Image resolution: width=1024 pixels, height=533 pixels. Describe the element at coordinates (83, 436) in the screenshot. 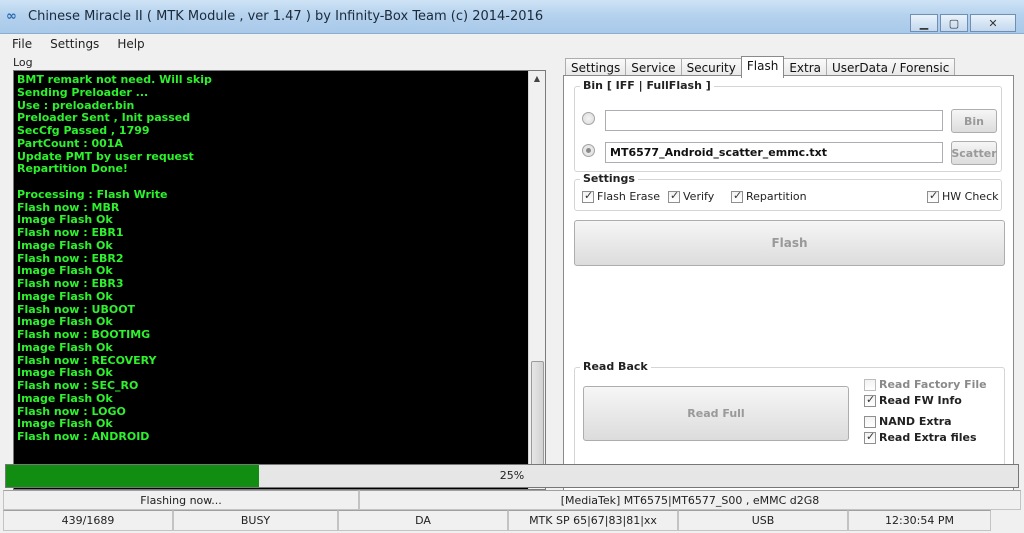

I see `log-line: Flash now : ANDROID` at that location.